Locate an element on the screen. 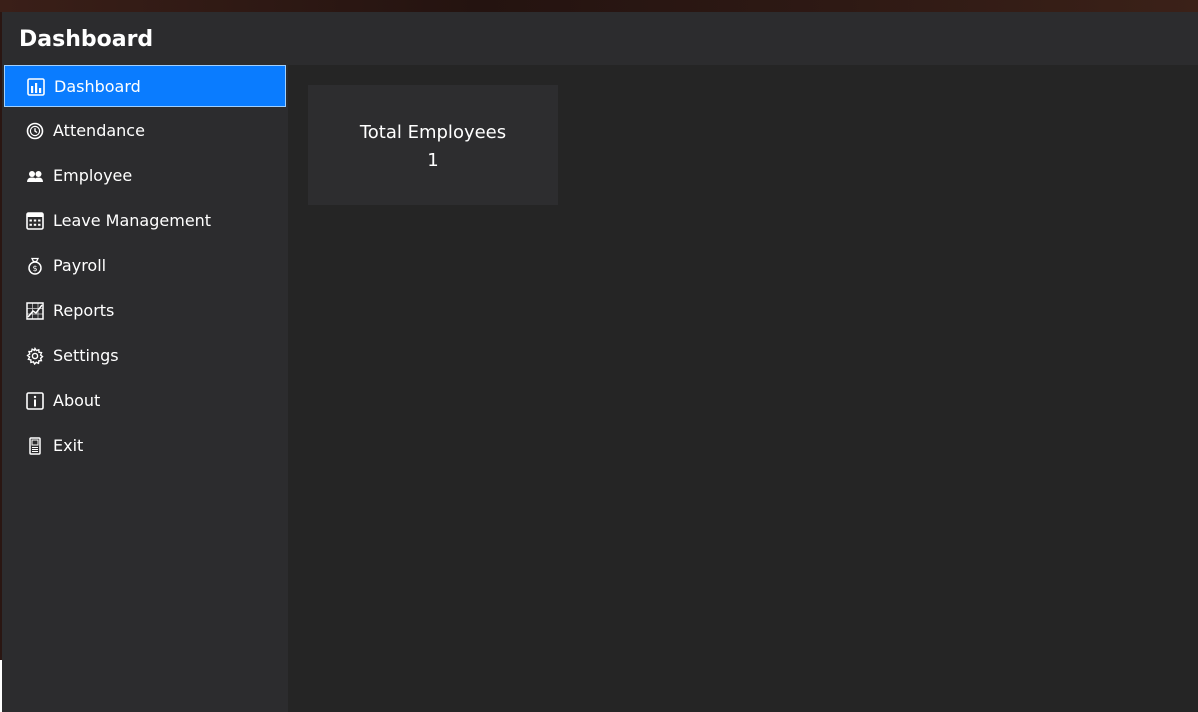 This screenshot has height=712, width=1198. sidebar-item-leave-management: Leave Management is located at coordinates (145, 221).